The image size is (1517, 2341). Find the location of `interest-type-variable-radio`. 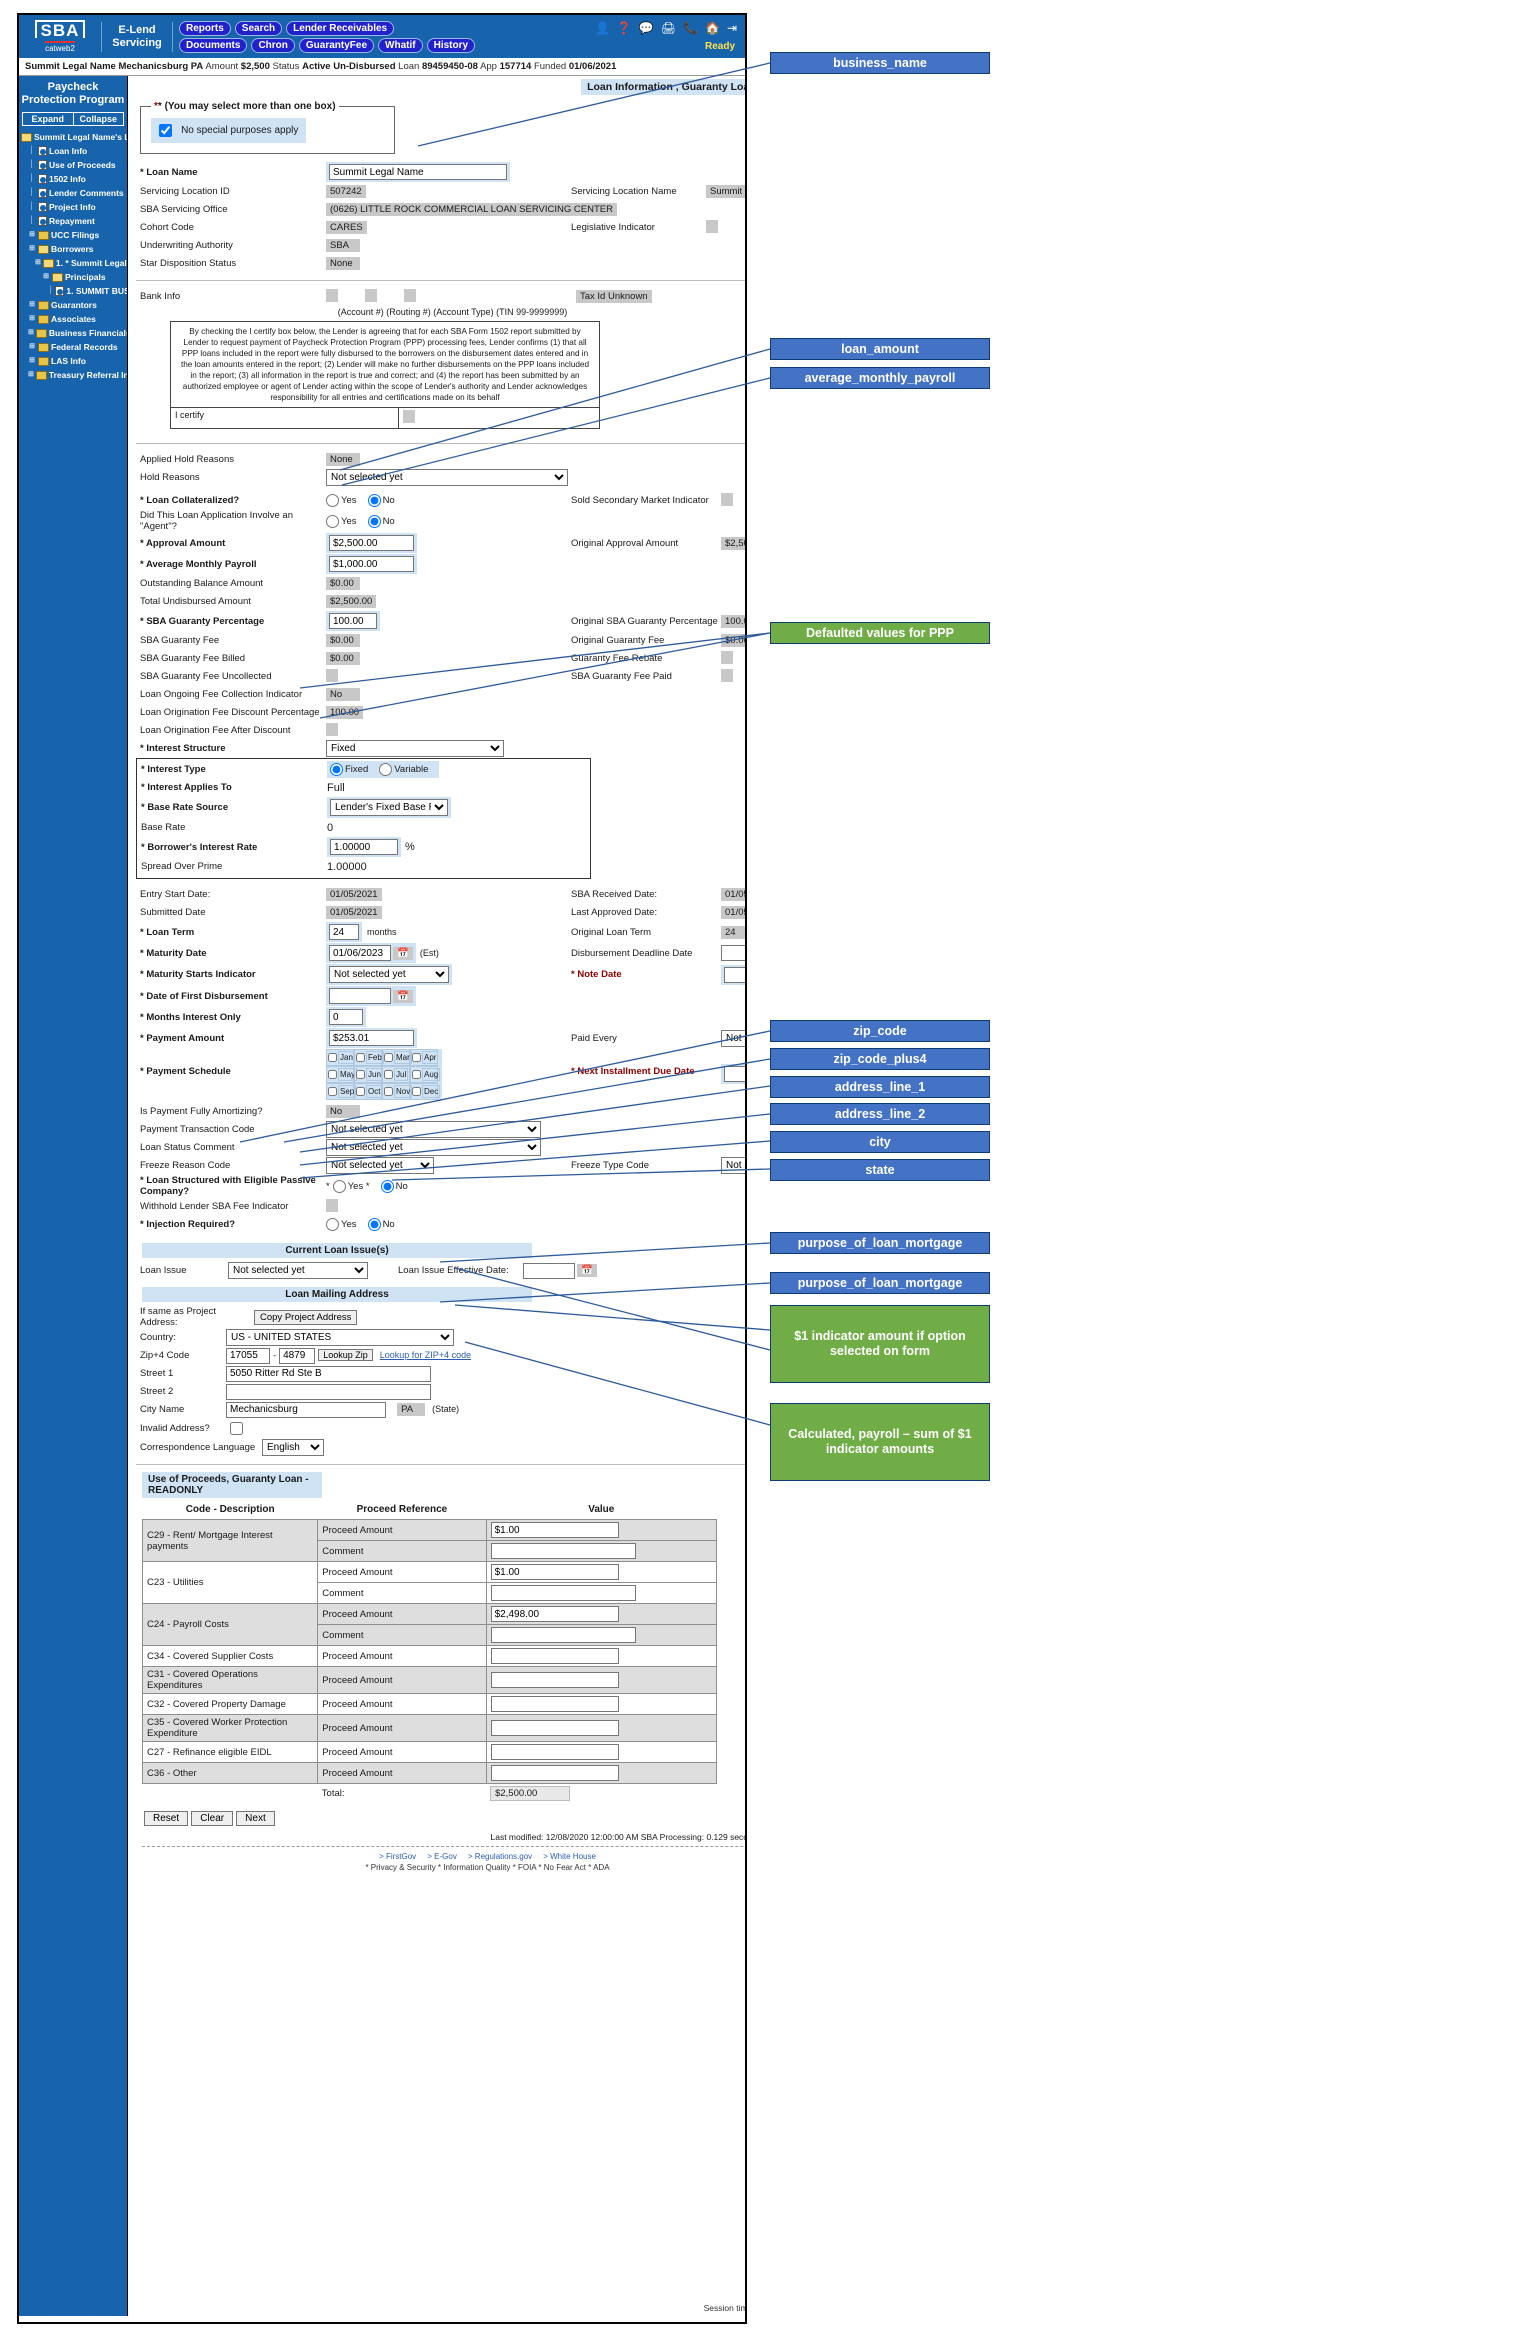

interest-type-variable-radio is located at coordinates (386, 769).